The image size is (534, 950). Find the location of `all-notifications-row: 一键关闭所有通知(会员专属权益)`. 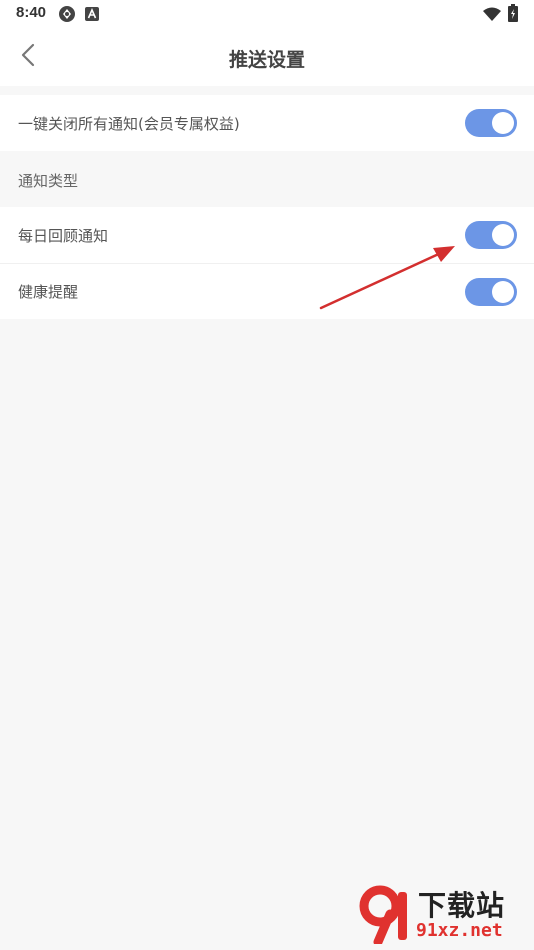

all-notifications-row: 一键关闭所有通知(会员专属权益) is located at coordinates (267, 123).